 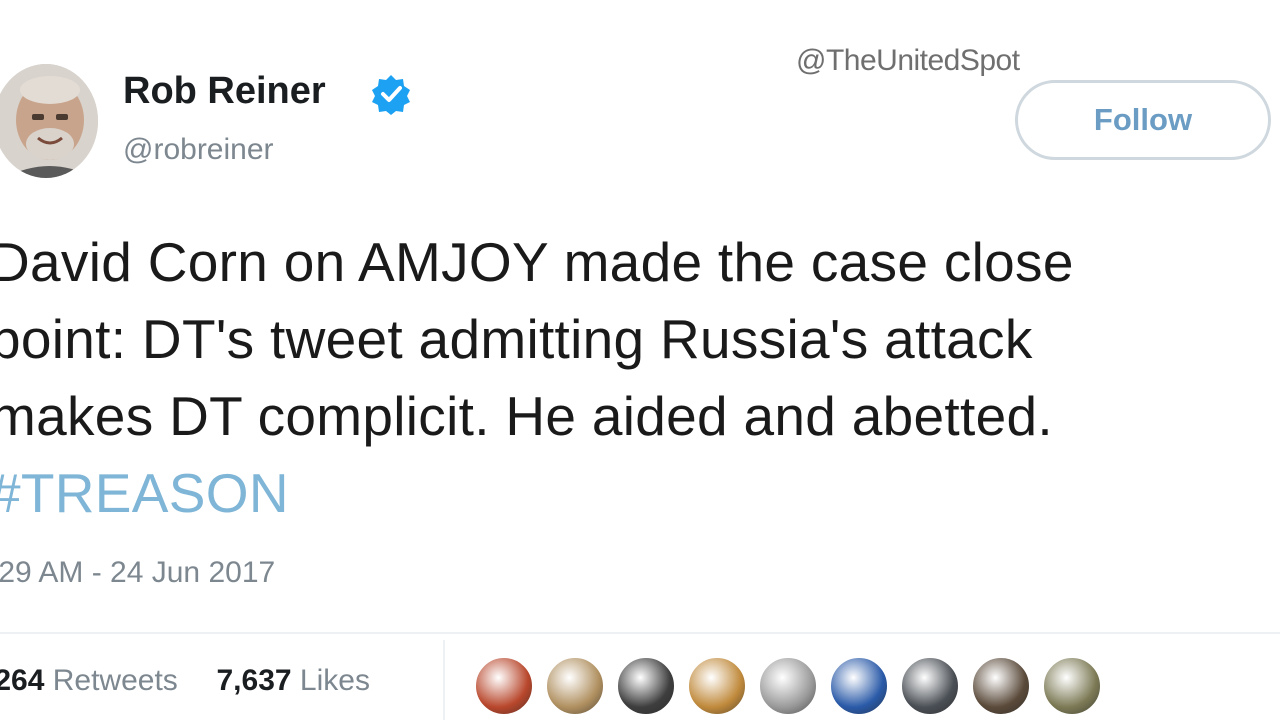 What do you see at coordinates (640, 633) in the screenshot?
I see `stats-divider` at bounding box center [640, 633].